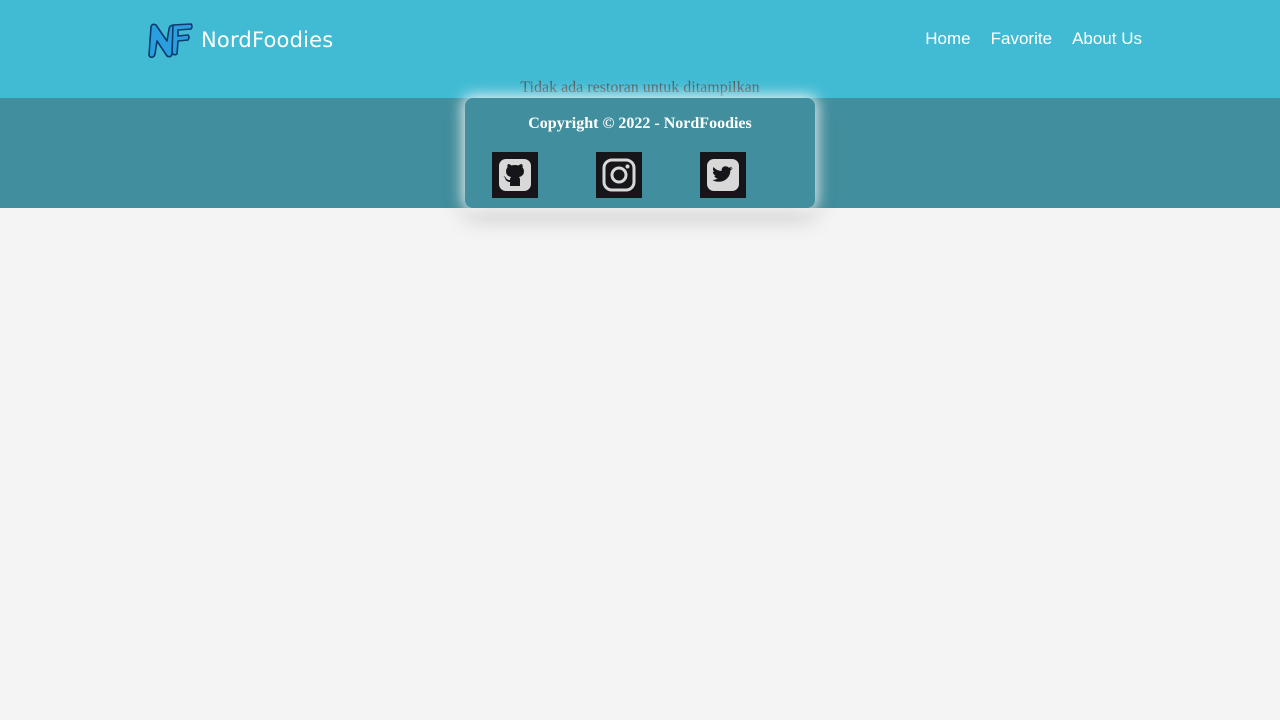 The height and width of the screenshot is (720, 1280). I want to click on footer-card: Copyright © 2022 - NordFoodies, so click(640, 153).